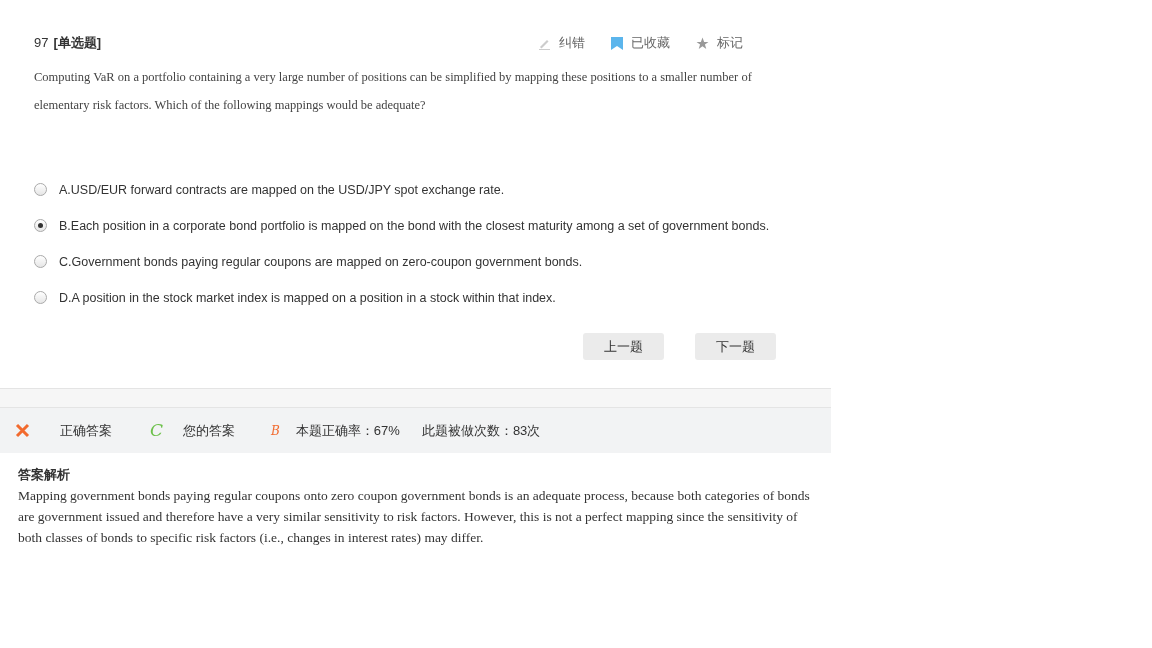  Describe the element at coordinates (617, 43) in the screenshot. I see `bookmark-icon` at that location.